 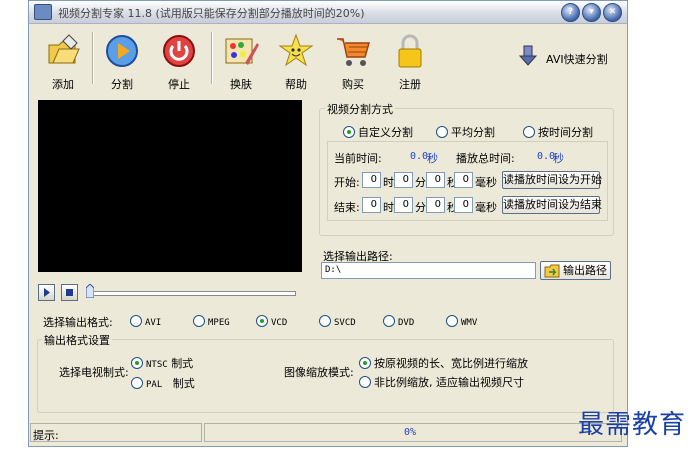 I want to click on format-mpeg-radio: MPEG, so click(x=211, y=321).